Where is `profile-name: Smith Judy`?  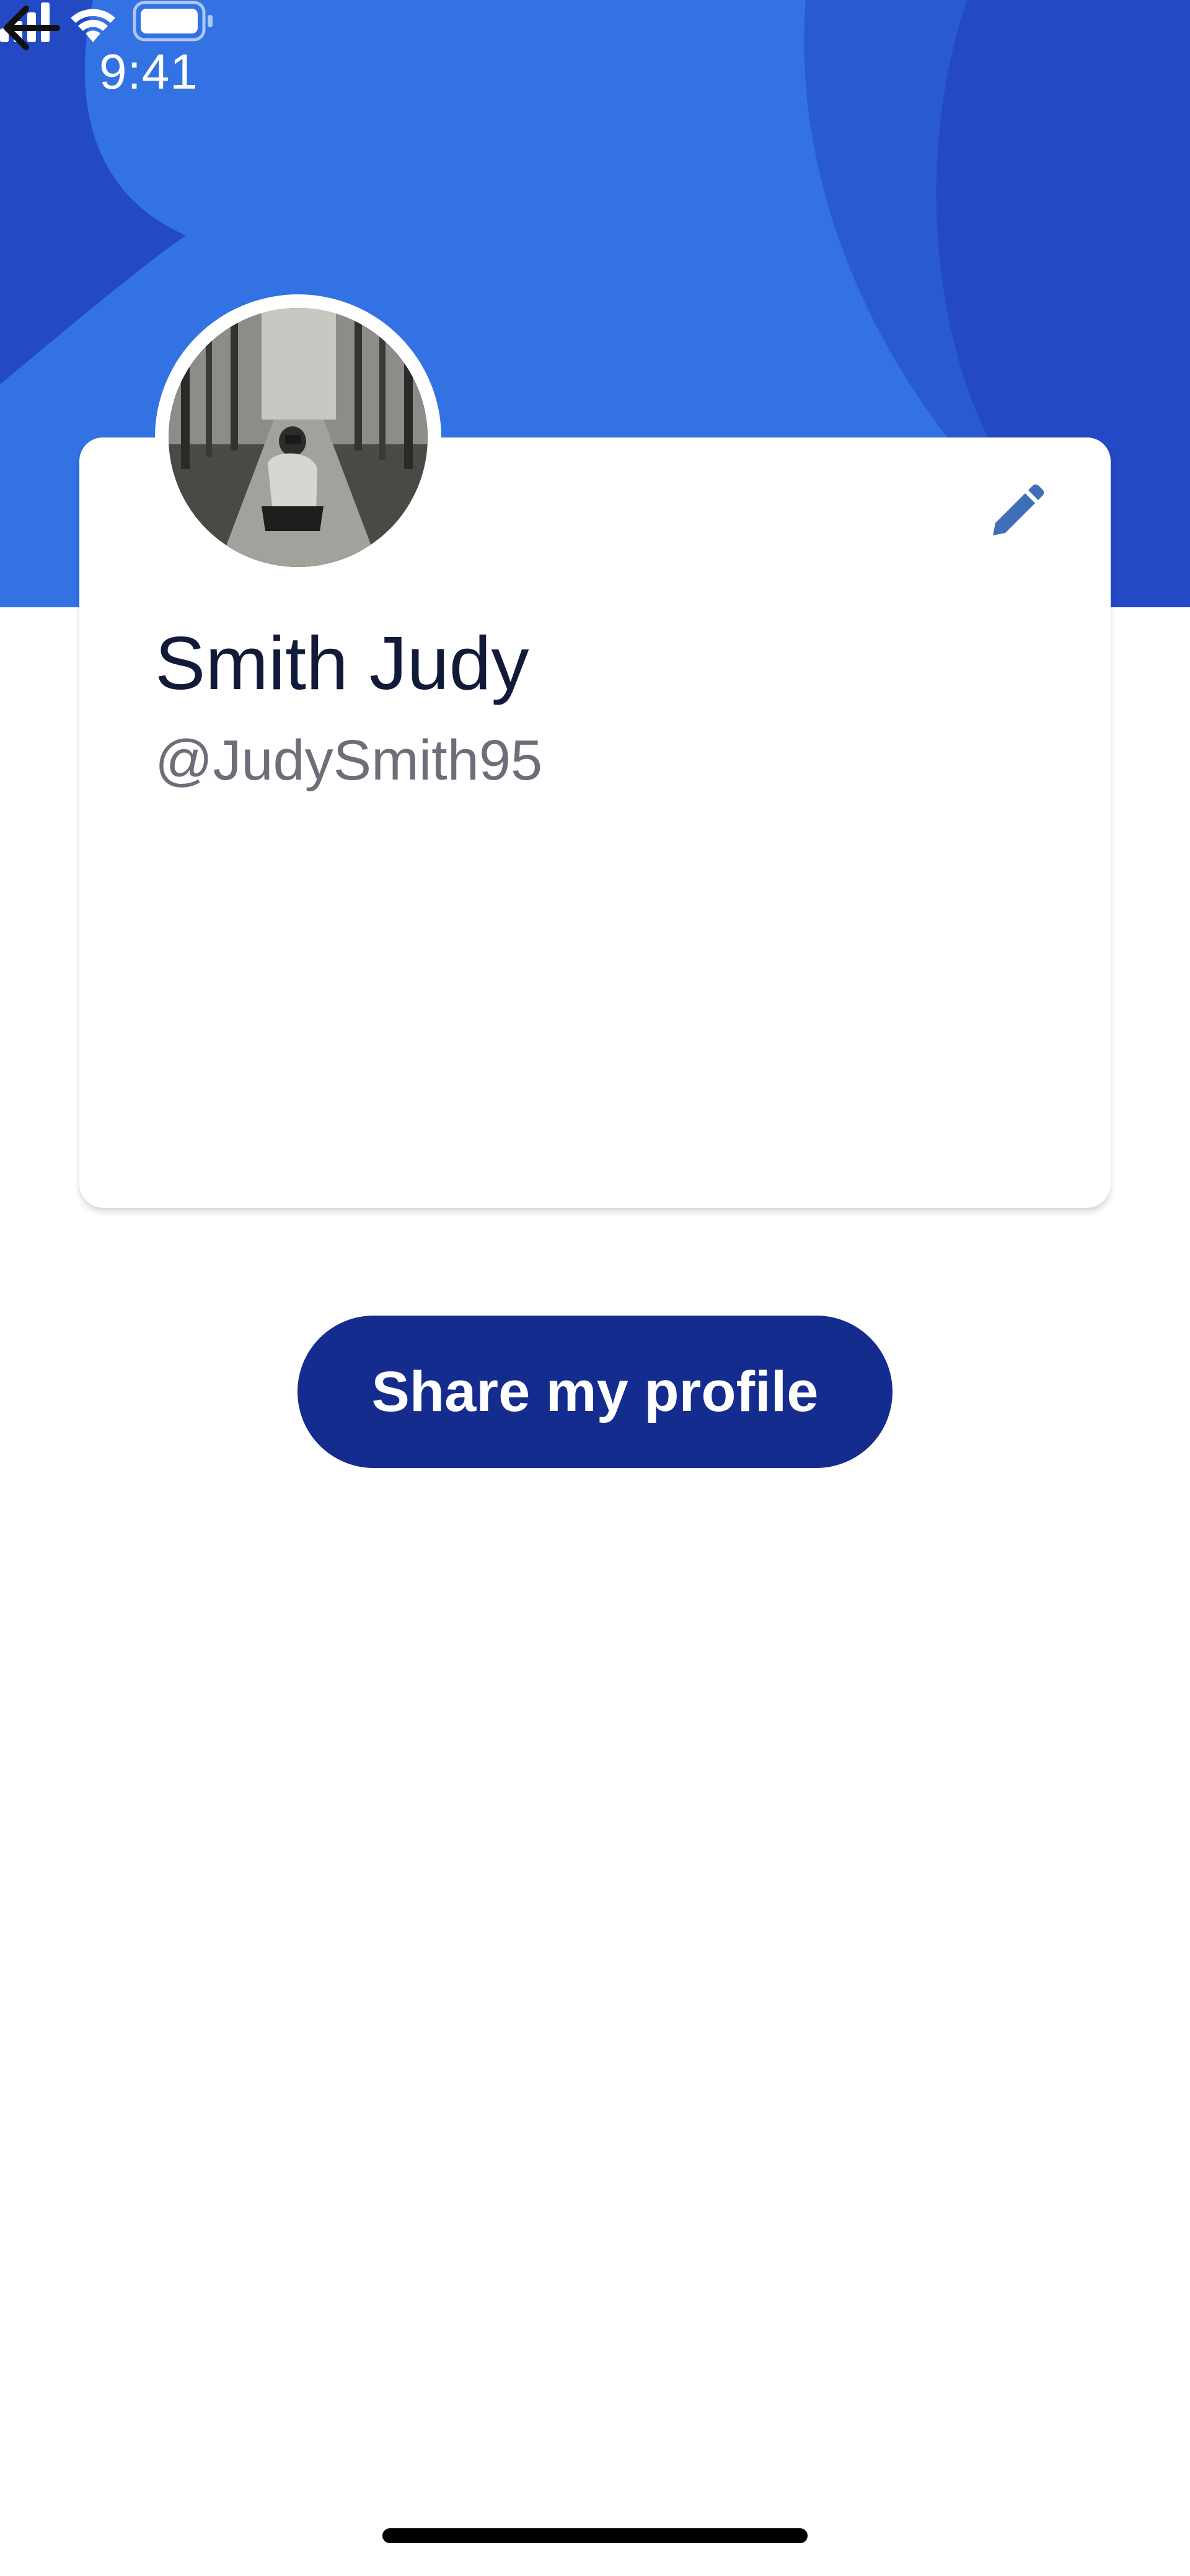 profile-name: Smith Judy is located at coordinates (342, 663).